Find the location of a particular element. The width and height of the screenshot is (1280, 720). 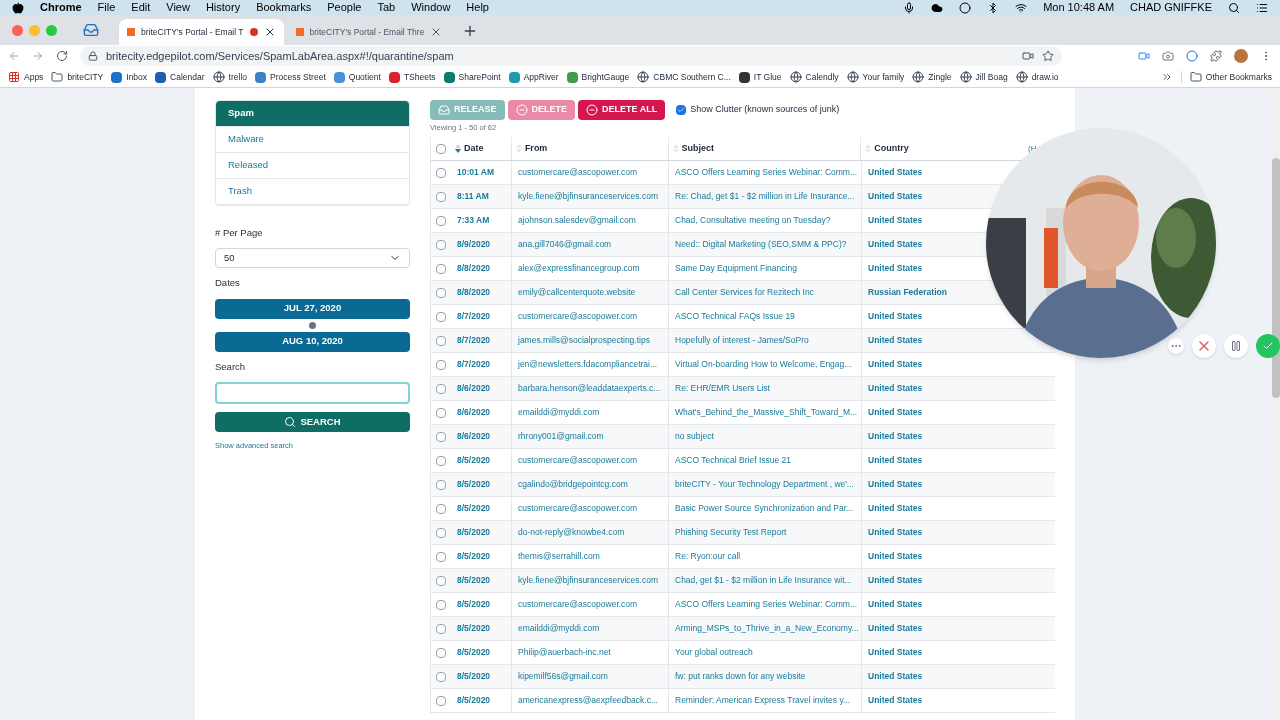

folder-nav-item: Trash is located at coordinates (312, 192).